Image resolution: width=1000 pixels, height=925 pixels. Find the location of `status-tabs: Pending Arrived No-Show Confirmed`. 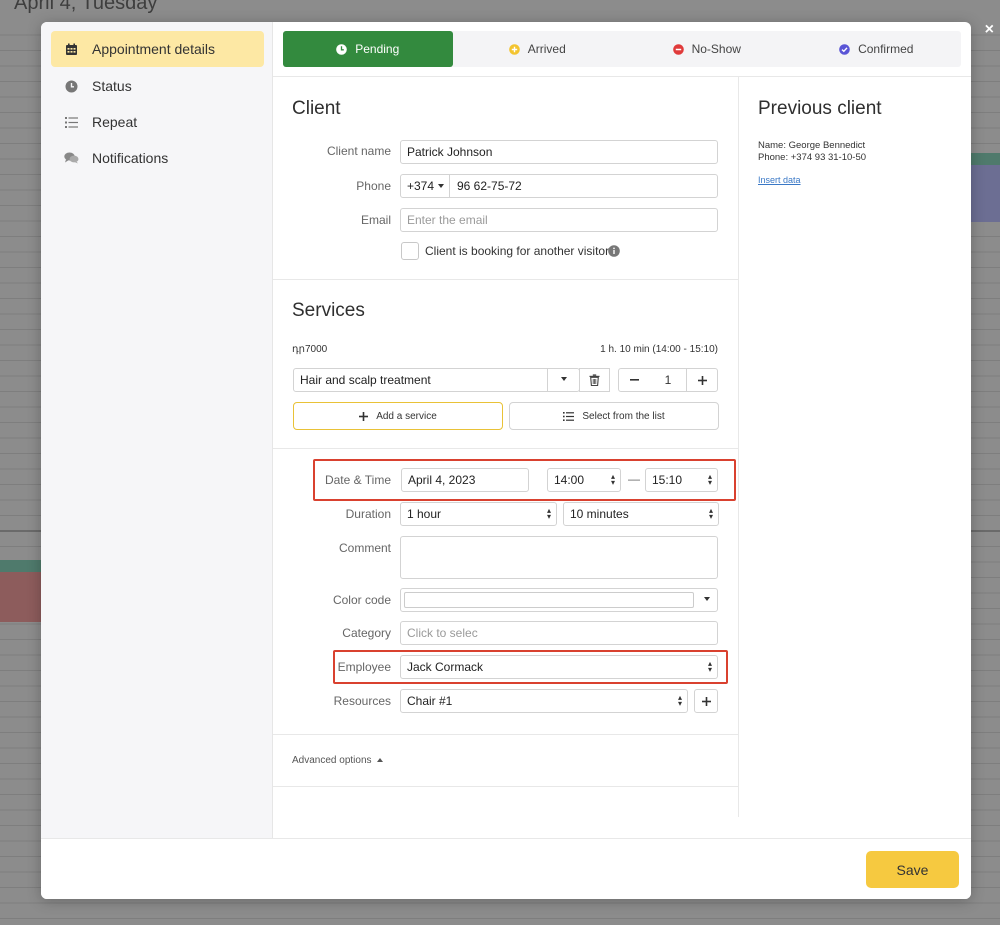

status-tabs: Pending Arrived No-Show Confirmed is located at coordinates (622, 49).